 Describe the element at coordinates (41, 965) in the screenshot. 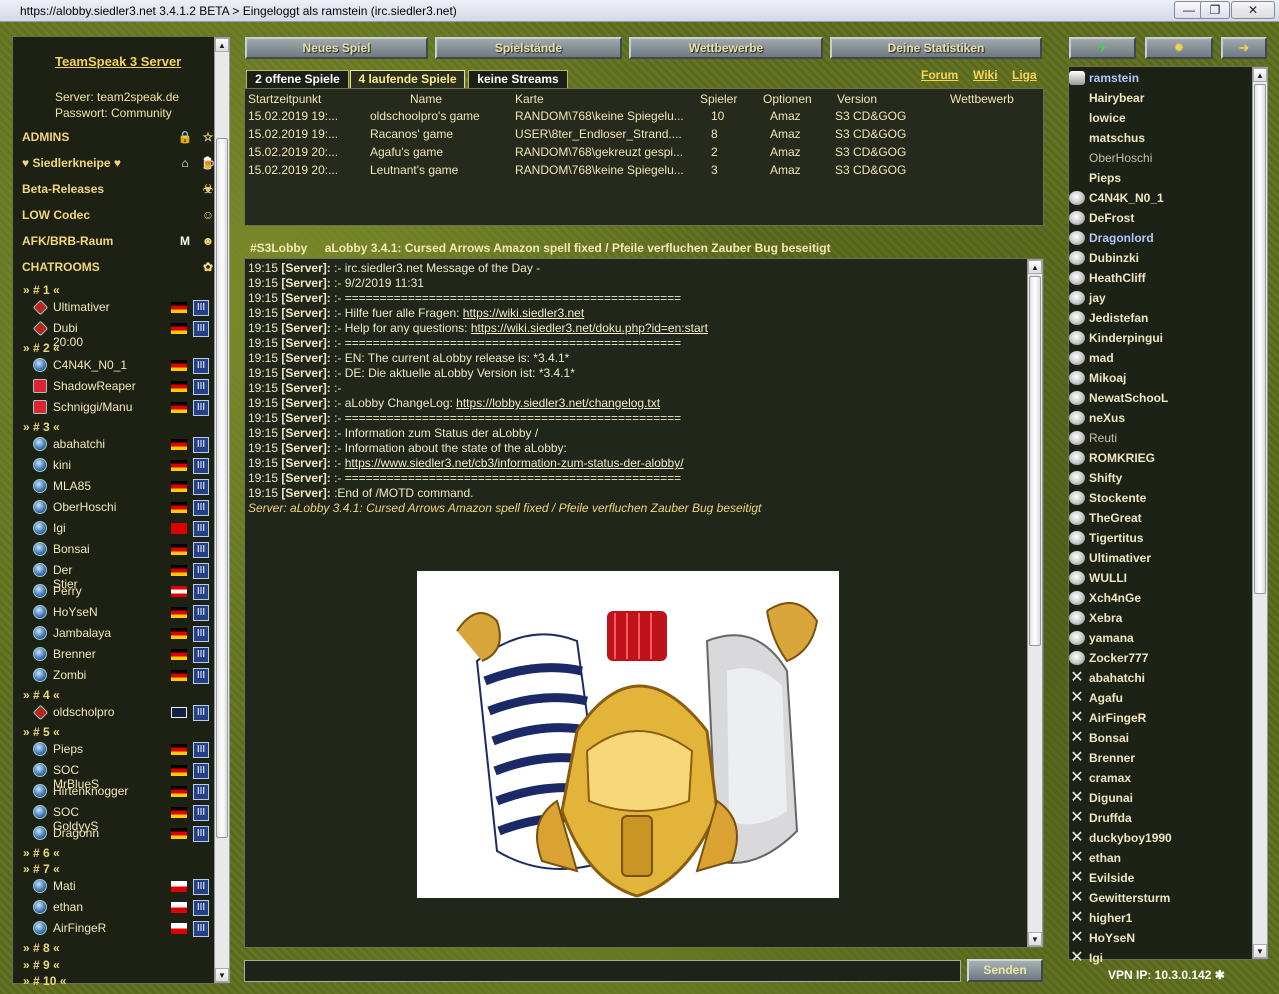

I see `chatroom-9: » # 9 «` at that location.